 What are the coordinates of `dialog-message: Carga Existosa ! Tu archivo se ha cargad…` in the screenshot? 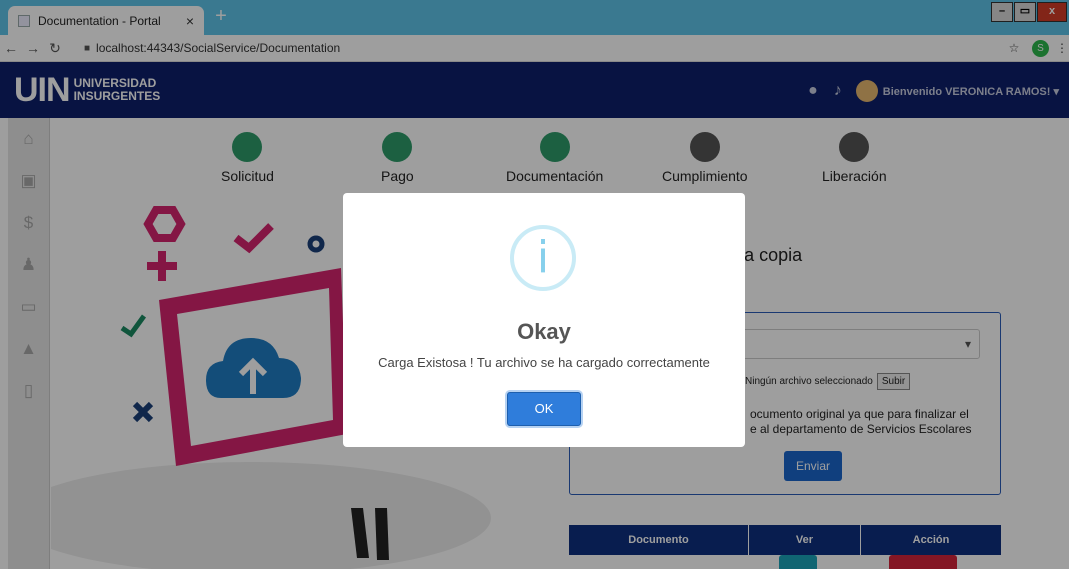 It's located at (544, 362).